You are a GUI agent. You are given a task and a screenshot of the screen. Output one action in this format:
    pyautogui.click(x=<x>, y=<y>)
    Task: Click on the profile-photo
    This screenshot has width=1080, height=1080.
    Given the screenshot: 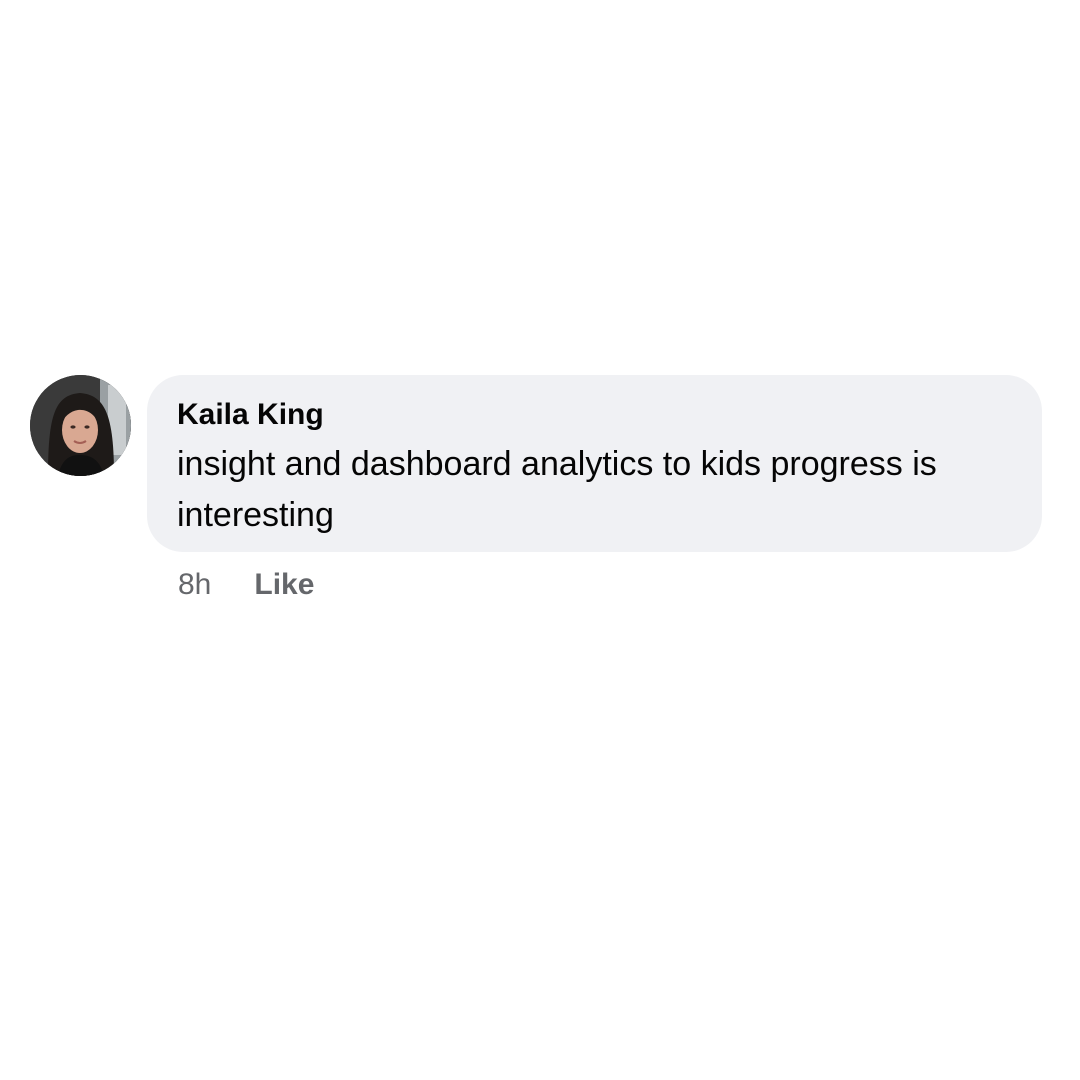 What is the action you would take?
    pyautogui.click(x=80, y=425)
    